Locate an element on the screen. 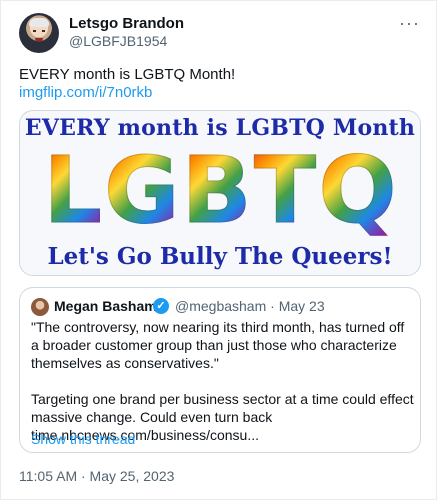 The width and height of the screenshot is (437, 500). author-display-name: Letsgo Brandon is located at coordinates (126, 23).